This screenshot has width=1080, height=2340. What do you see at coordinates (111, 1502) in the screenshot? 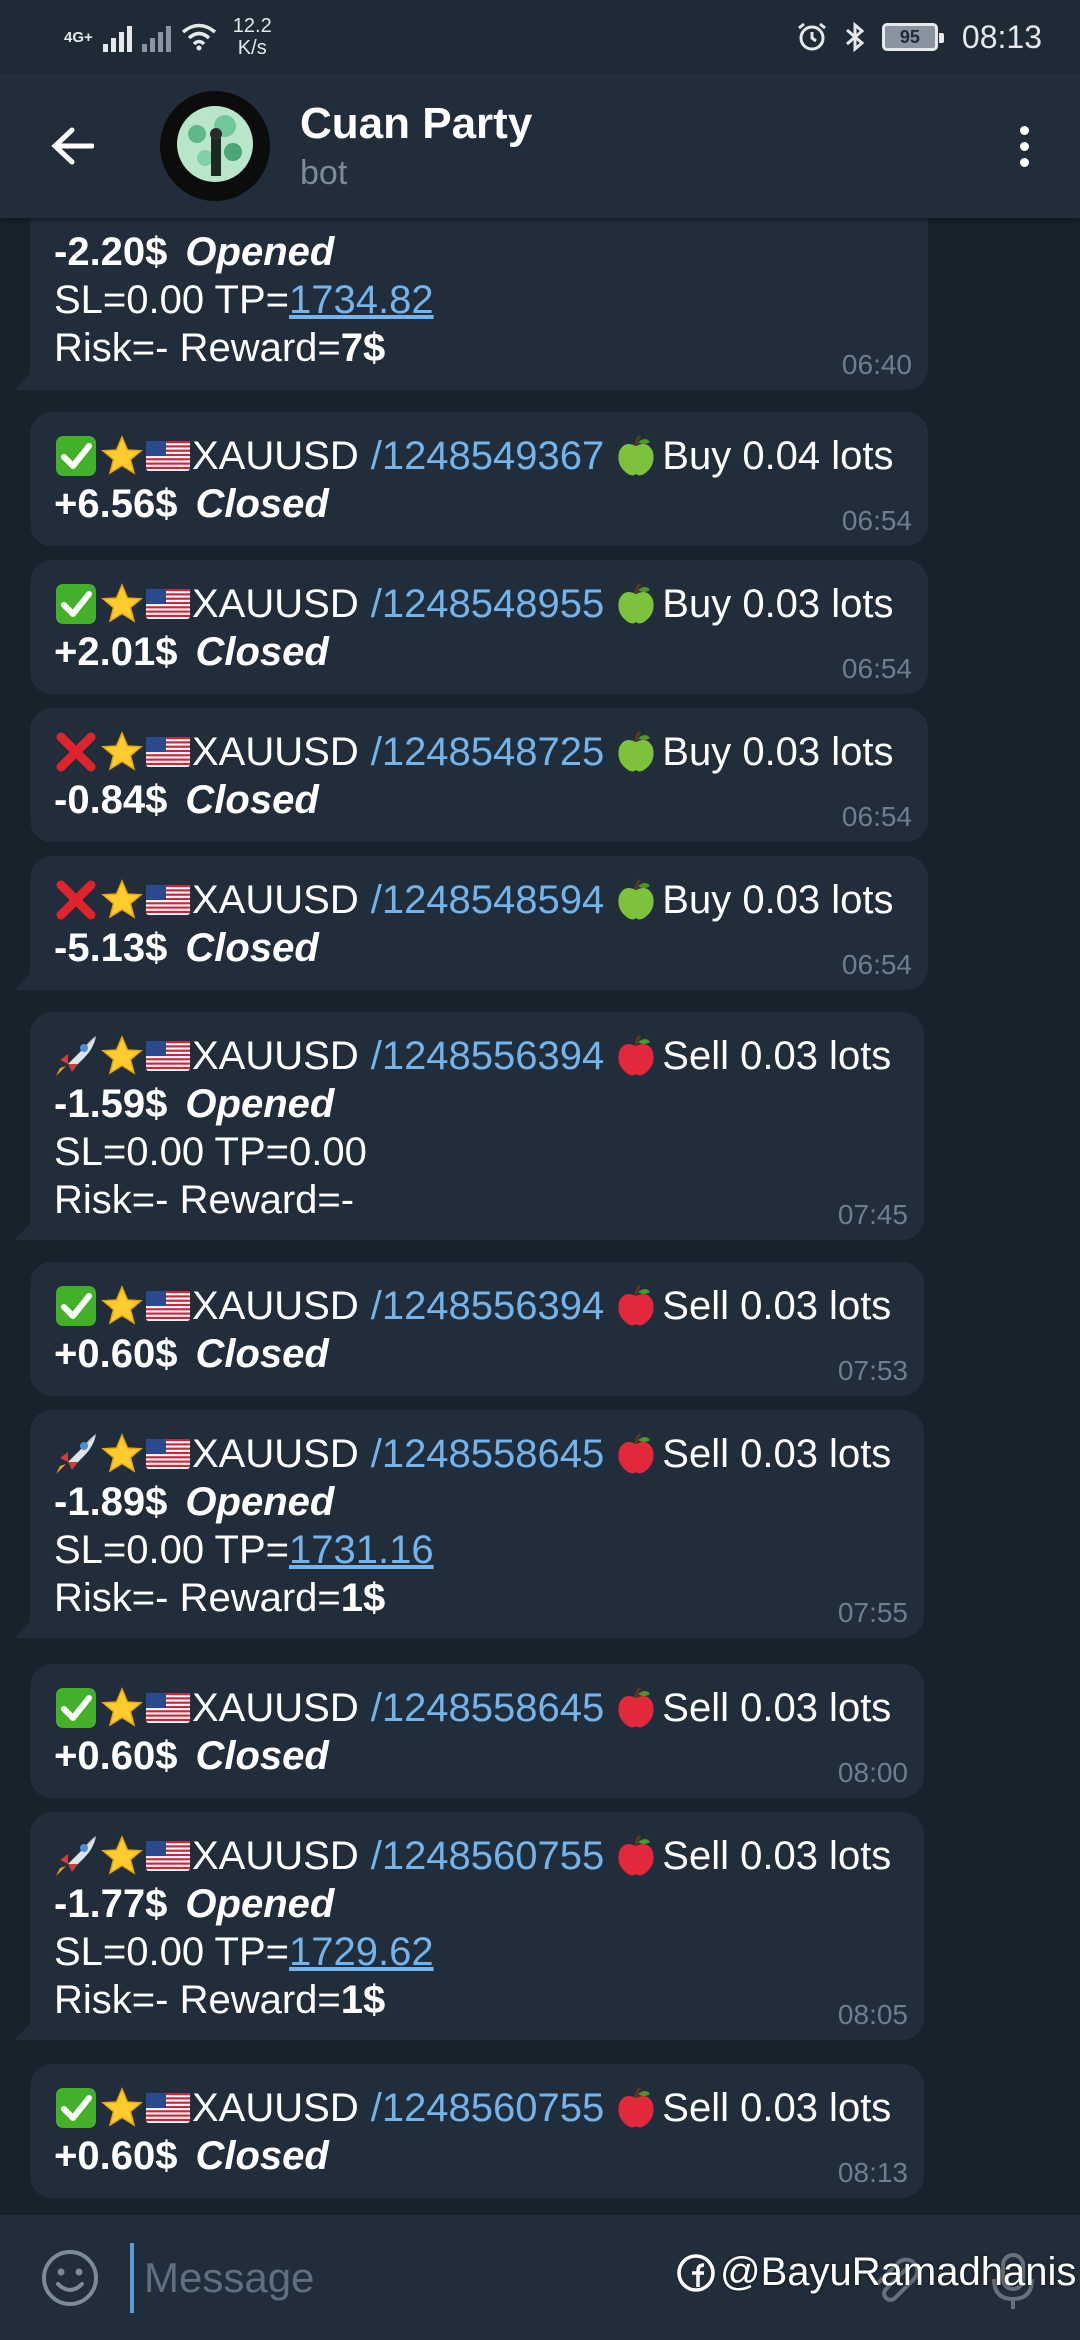
I see `pnl-value: -1.89$` at bounding box center [111, 1502].